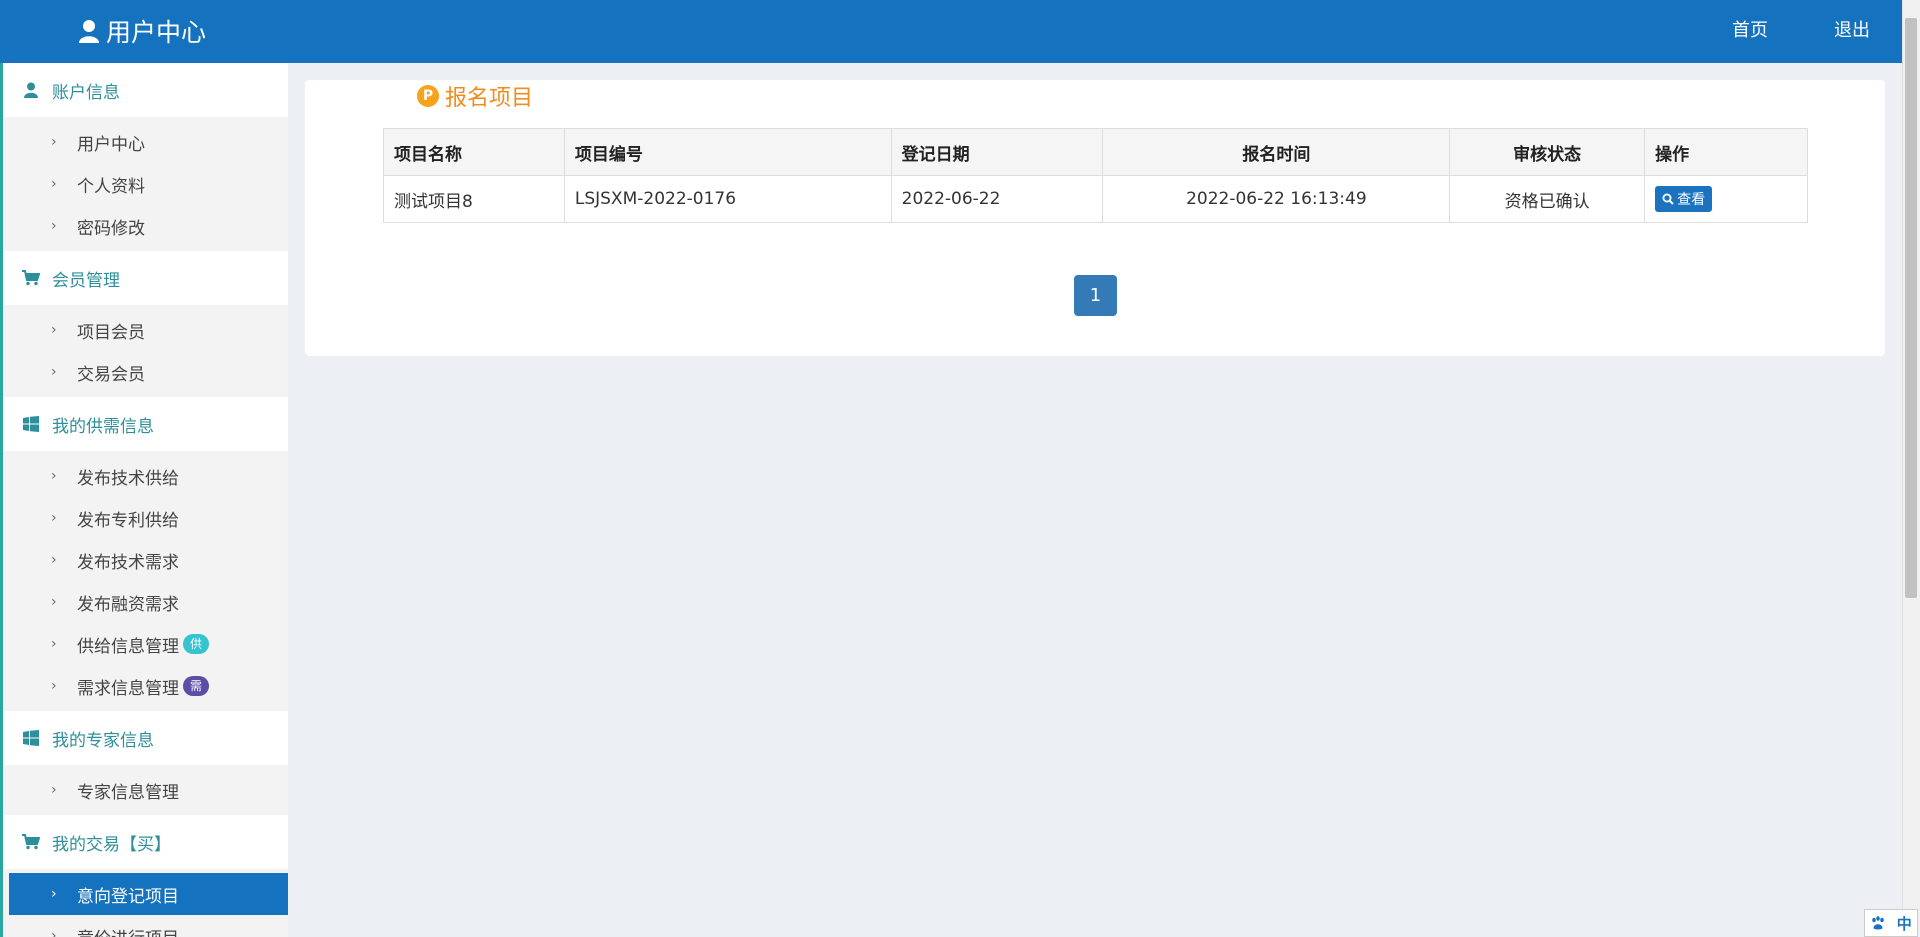  I want to click on sidebar-item-expert-management: › 专家信息管理, so click(145, 790).